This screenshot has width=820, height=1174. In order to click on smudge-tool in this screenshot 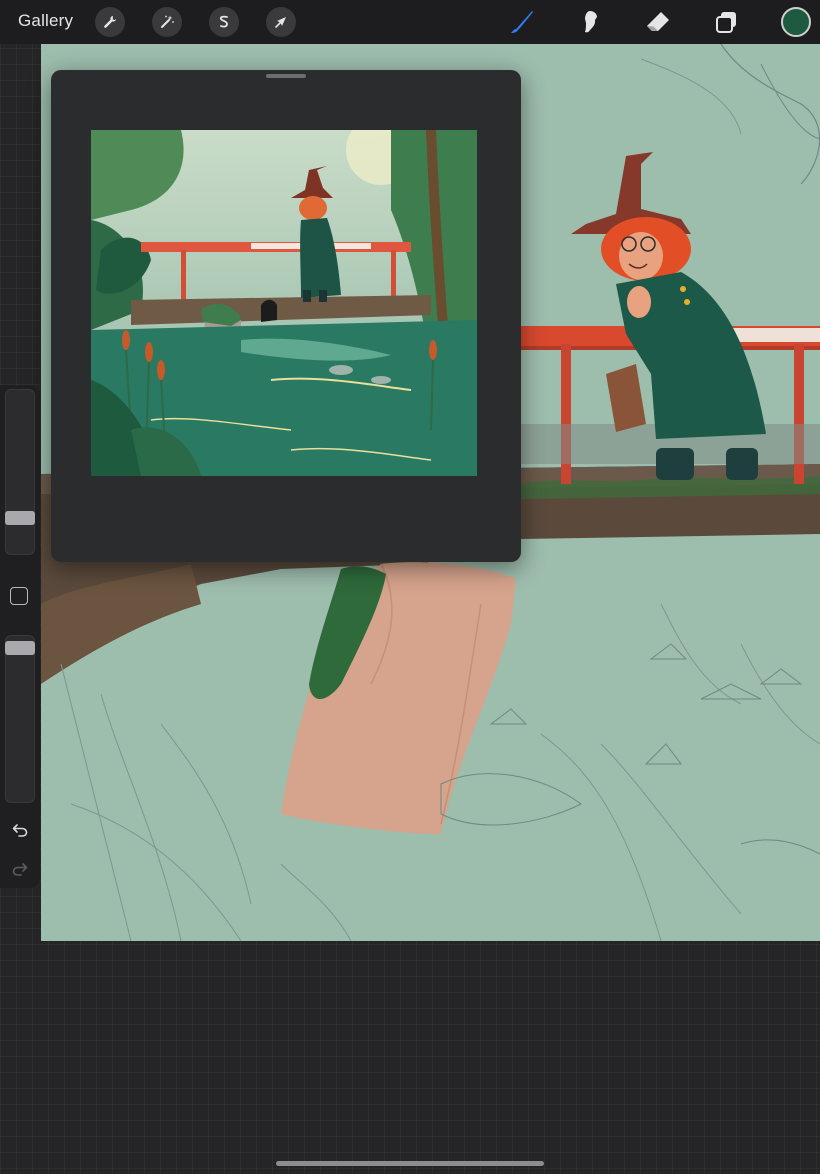, I will do `click(590, 22)`.